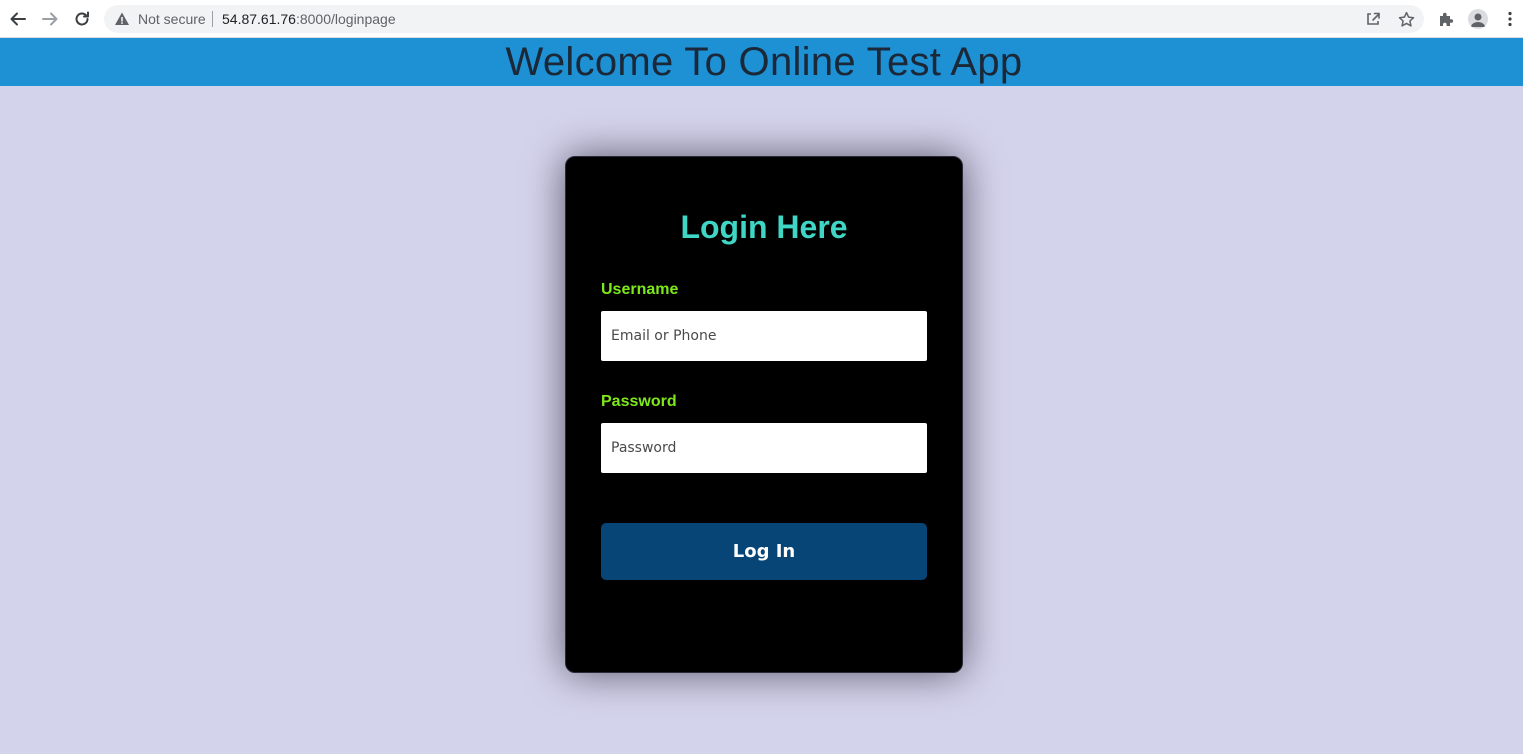 This screenshot has width=1523, height=754. I want to click on back-button, so click(18, 19).